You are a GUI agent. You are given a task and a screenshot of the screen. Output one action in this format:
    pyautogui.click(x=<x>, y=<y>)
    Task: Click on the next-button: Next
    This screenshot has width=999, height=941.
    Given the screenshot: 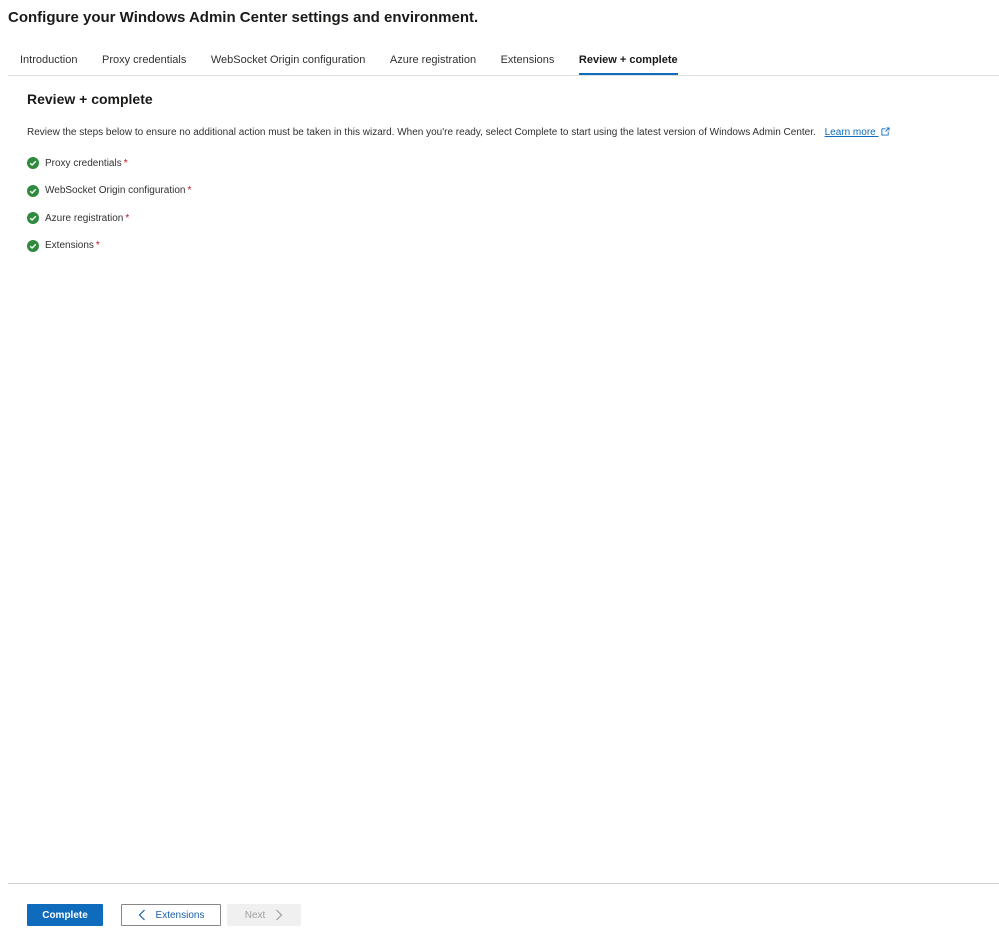 What is the action you would take?
    pyautogui.click(x=264, y=915)
    